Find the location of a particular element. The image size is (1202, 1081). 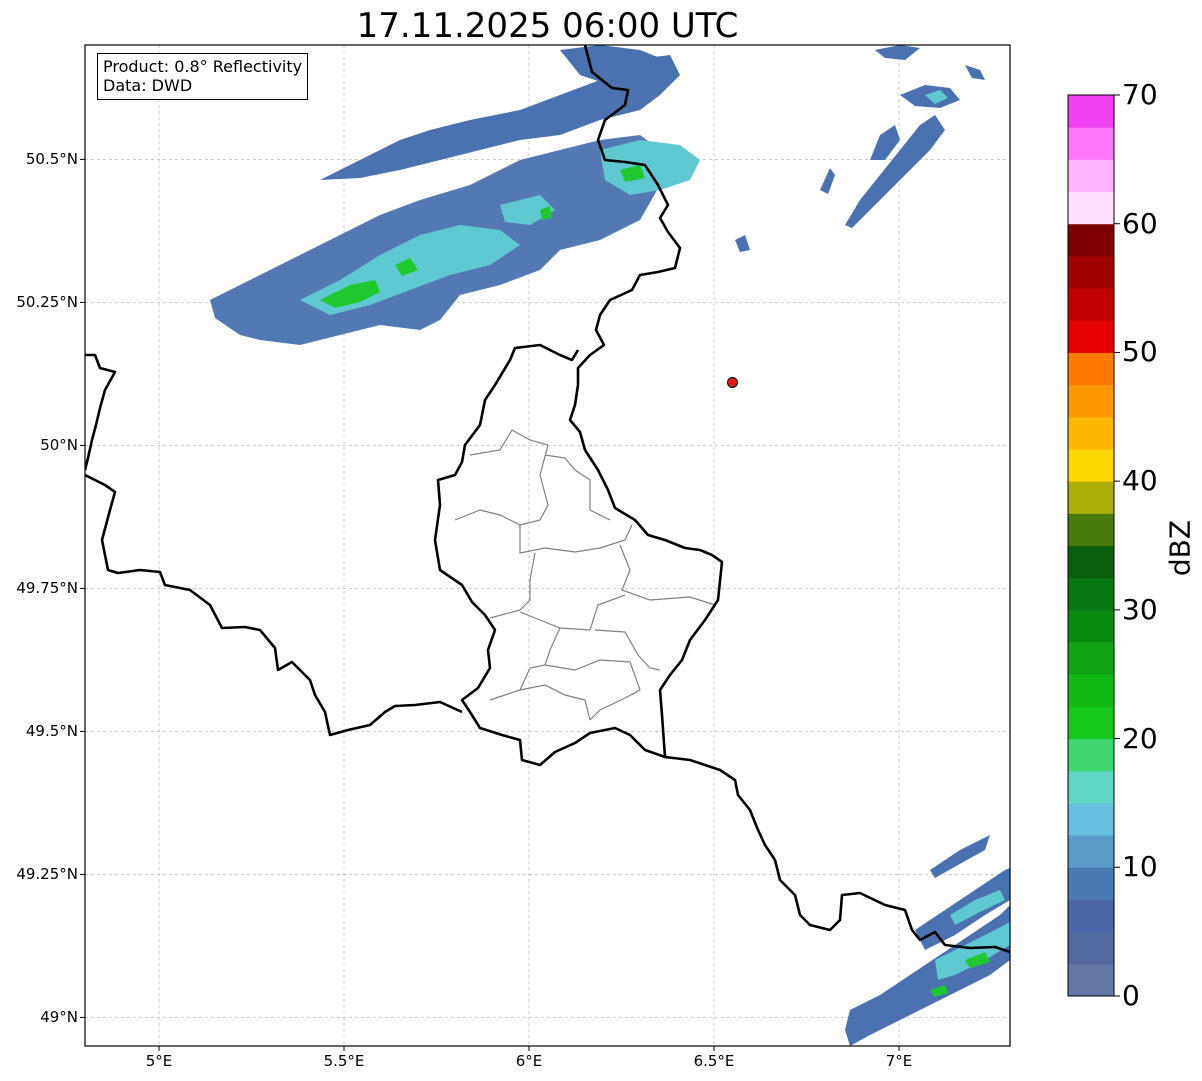

lon-tick-label: 5°E is located at coordinates (159, 1061).